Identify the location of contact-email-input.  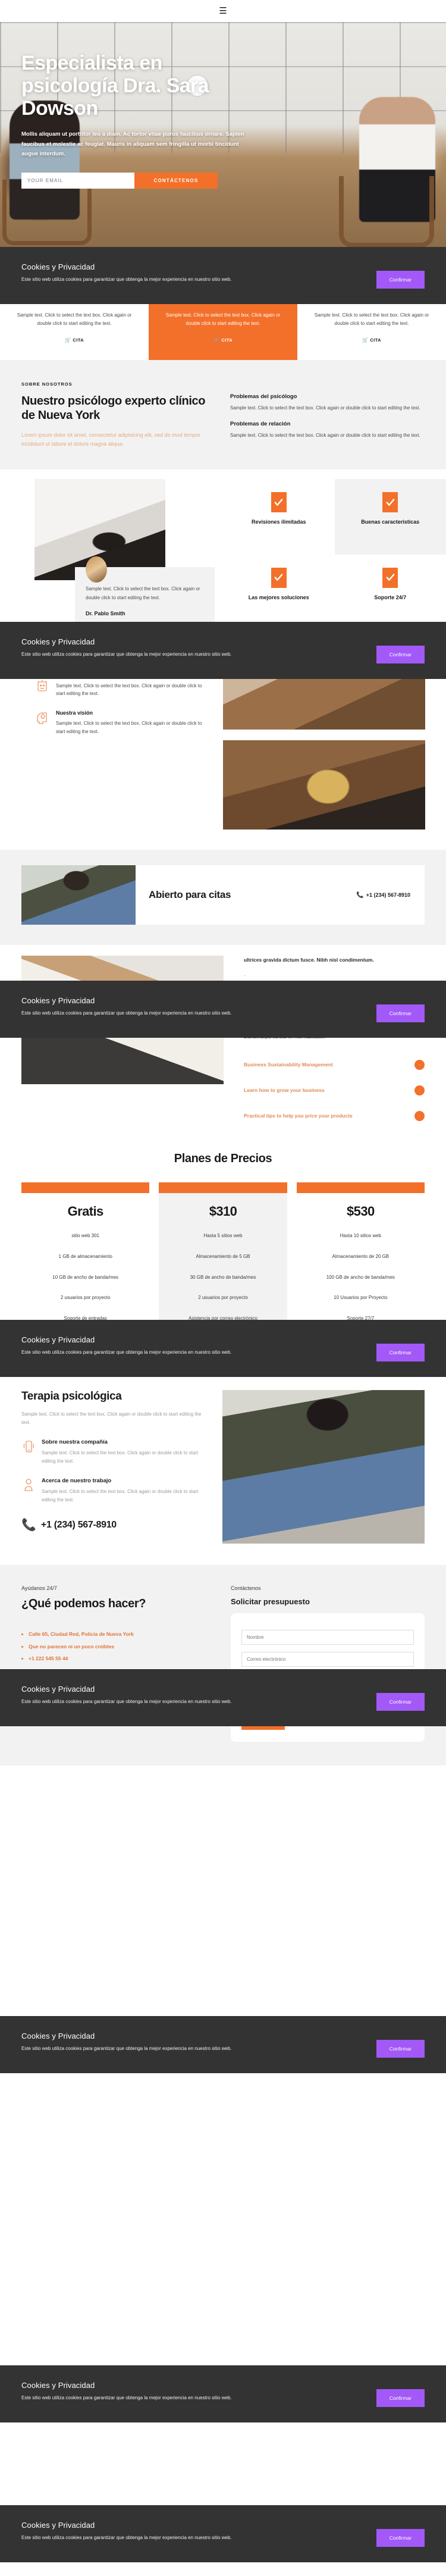
(328, 1659).